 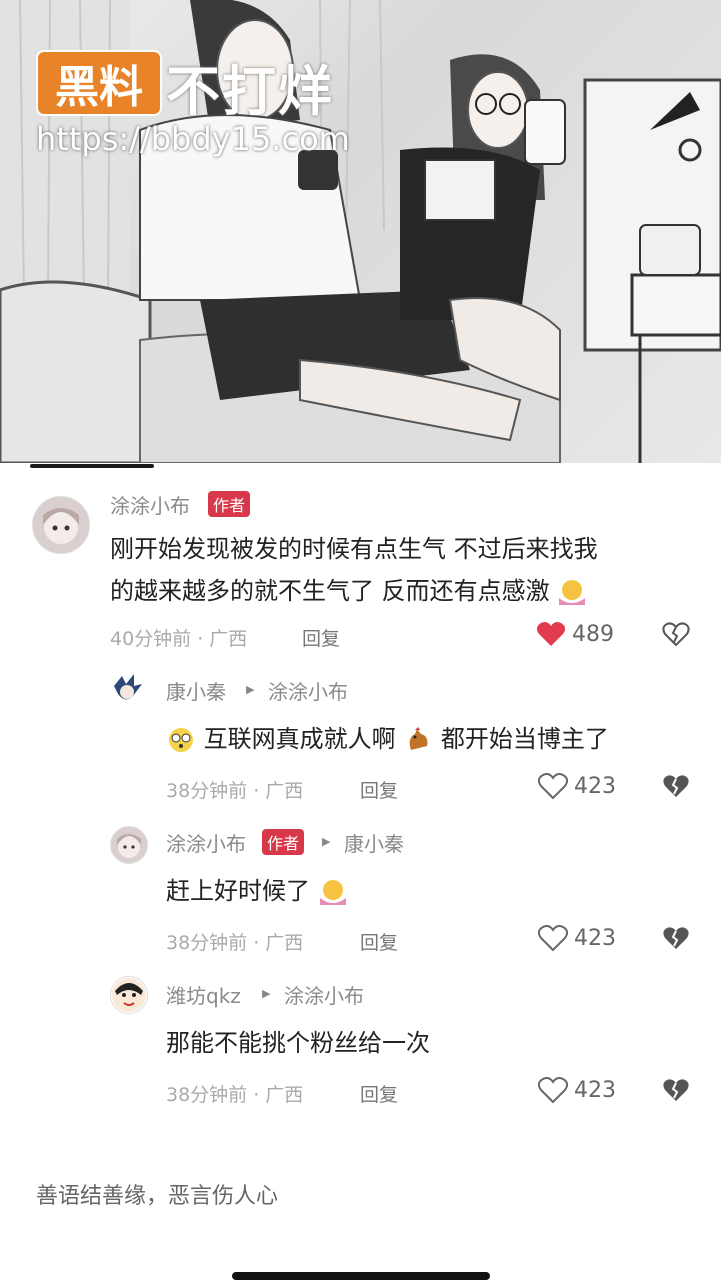 I want to click on comment-input-placeholder: 善语结善缘，恶言伤人心, so click(x=157, y=1194).